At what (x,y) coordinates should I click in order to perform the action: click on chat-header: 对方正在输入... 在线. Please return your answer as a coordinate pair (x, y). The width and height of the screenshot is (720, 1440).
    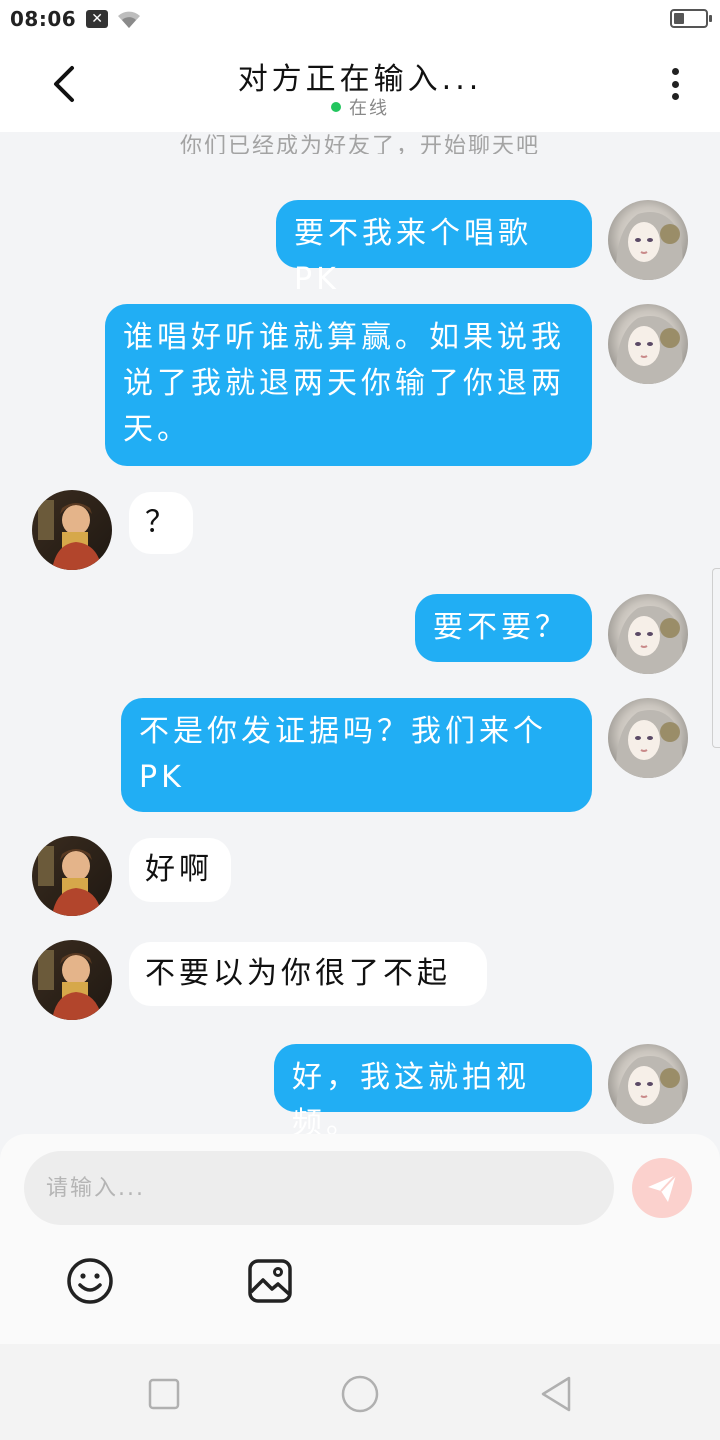
    Looking at the image, I should click on (360, 85).